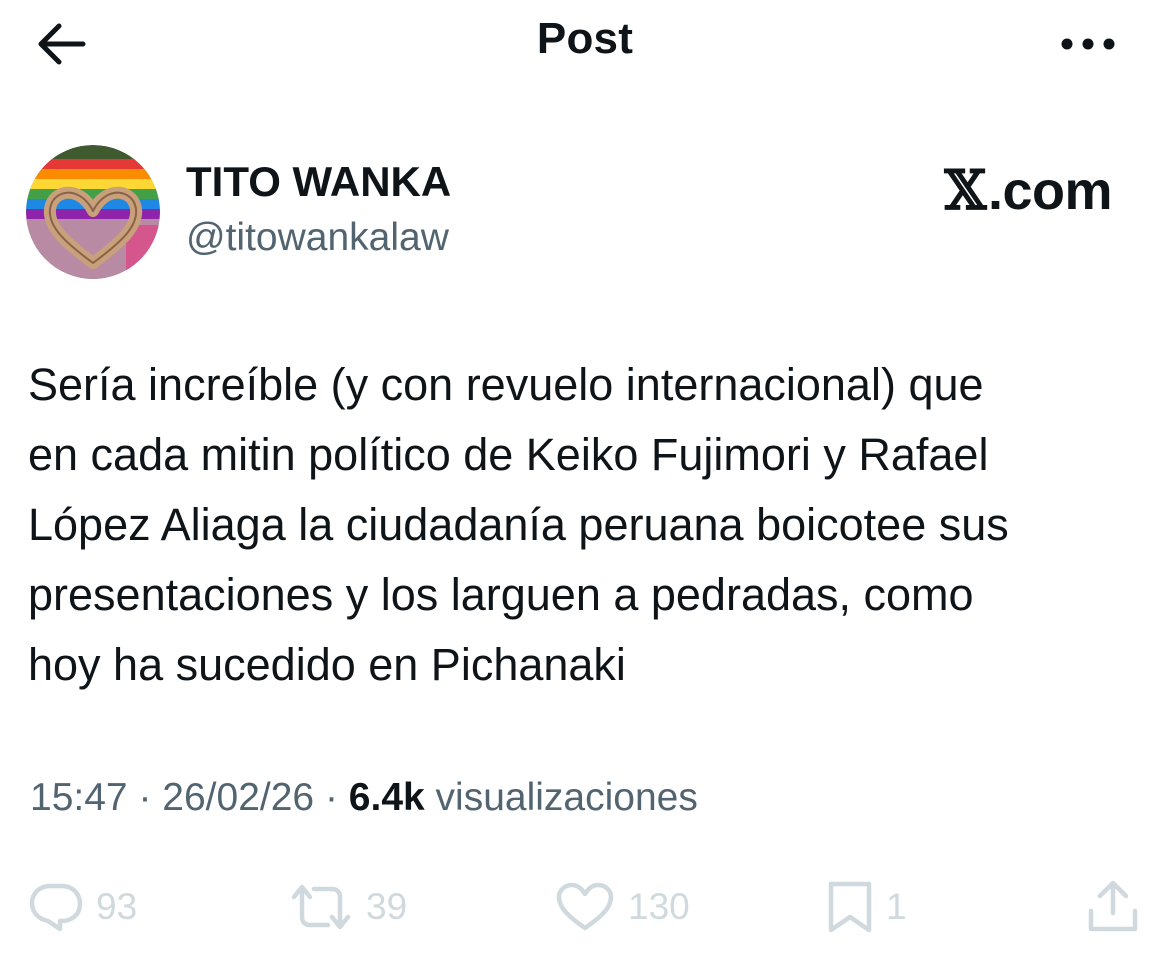 This screenshot has height=976, width=1170. I want to click on views-count: 6.4k, so click(386, 797).